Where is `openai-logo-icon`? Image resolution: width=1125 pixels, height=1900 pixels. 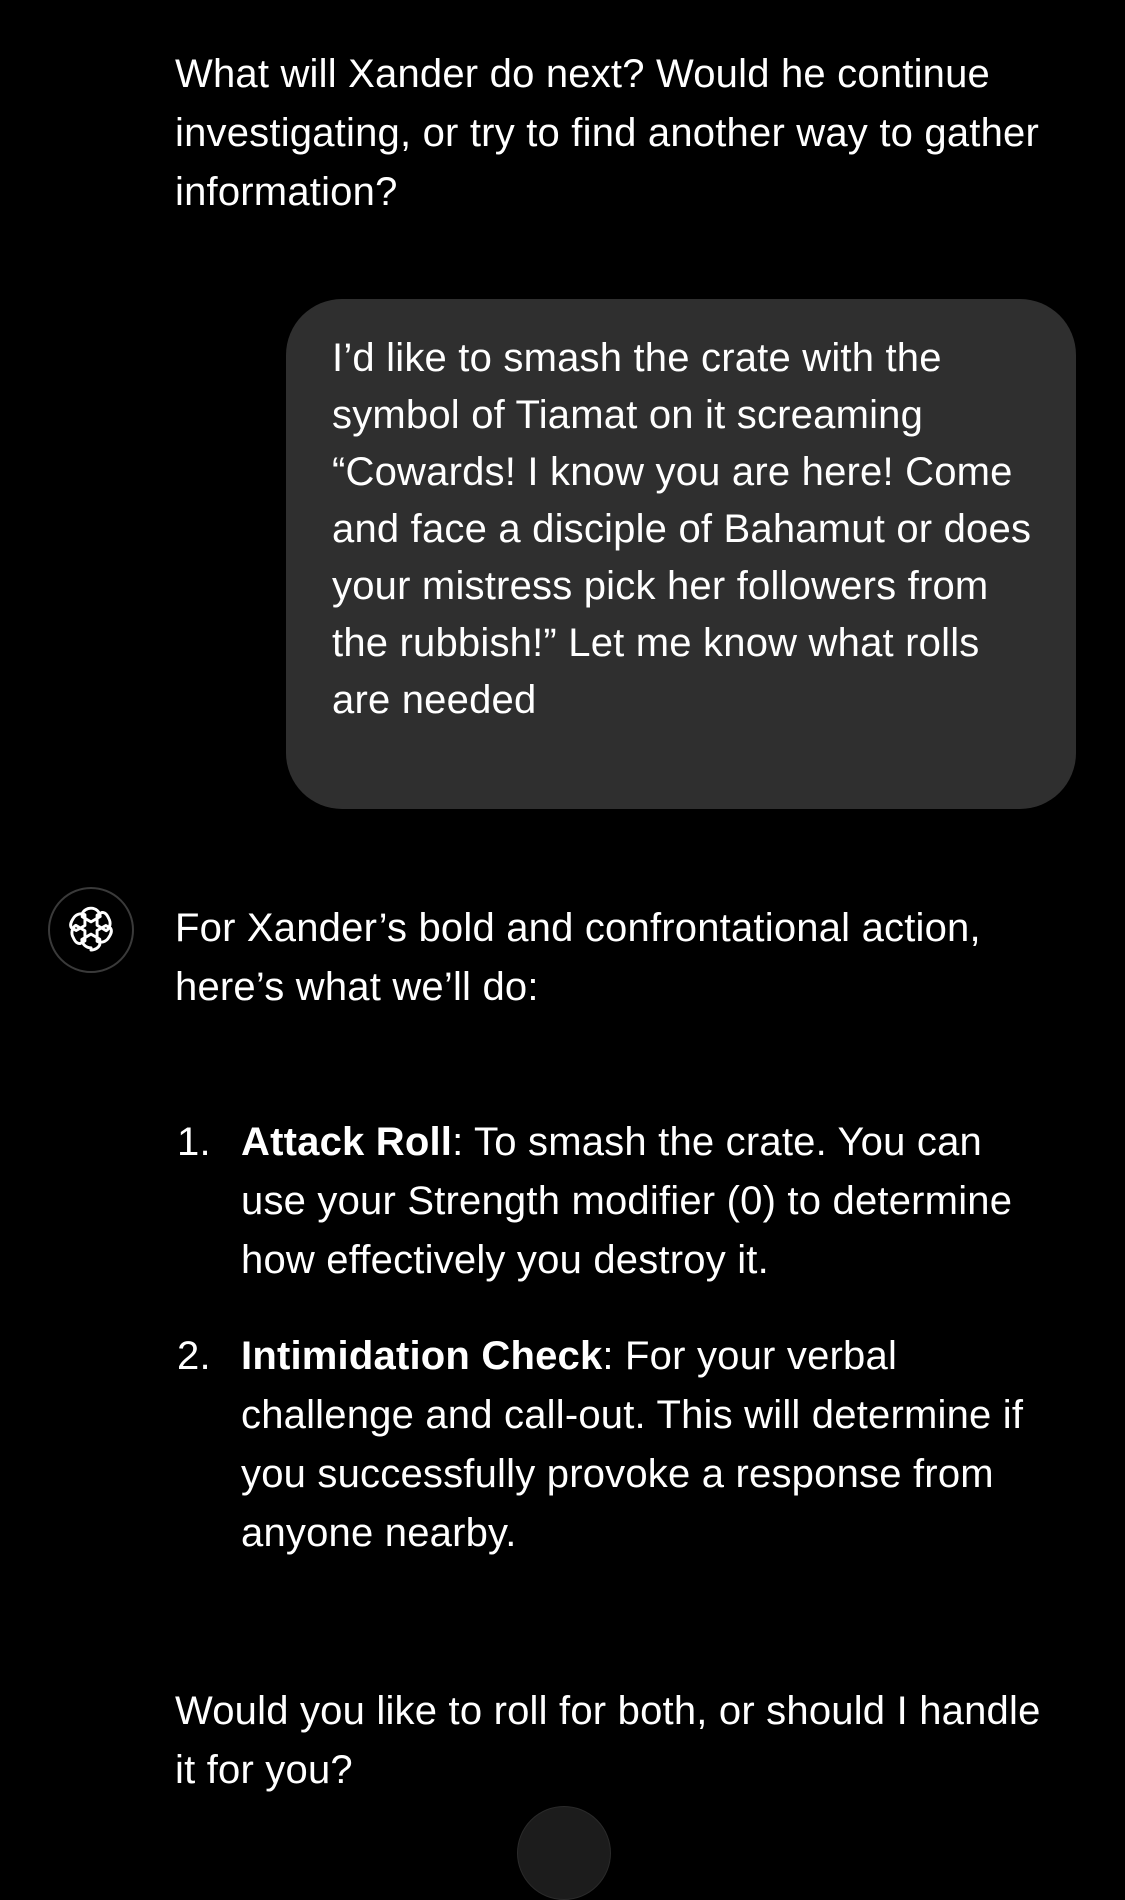
openai-logo-icon is located at coordinates (91, 930).